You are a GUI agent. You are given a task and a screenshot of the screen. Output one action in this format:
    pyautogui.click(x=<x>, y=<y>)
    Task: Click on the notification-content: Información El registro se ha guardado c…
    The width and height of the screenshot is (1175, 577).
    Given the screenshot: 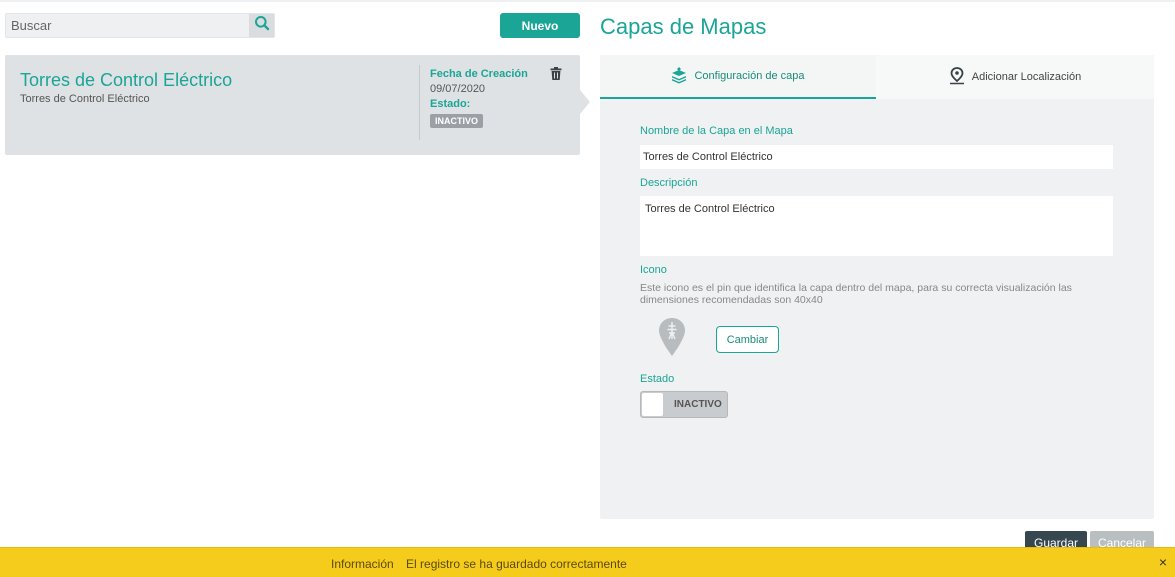 What is the action you would take?
    pyautogui.click(x=479, y=564)
    